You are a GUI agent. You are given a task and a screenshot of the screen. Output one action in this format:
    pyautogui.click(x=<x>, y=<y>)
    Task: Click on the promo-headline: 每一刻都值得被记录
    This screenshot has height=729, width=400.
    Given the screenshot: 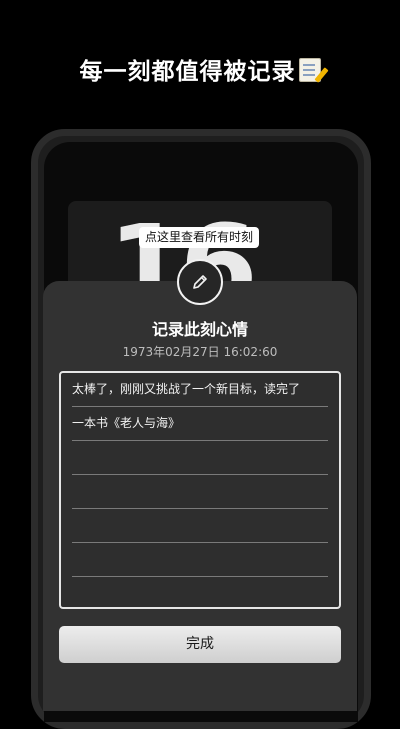 What is the action you would take?
    pyautogui.click(x=200, y=69)
    